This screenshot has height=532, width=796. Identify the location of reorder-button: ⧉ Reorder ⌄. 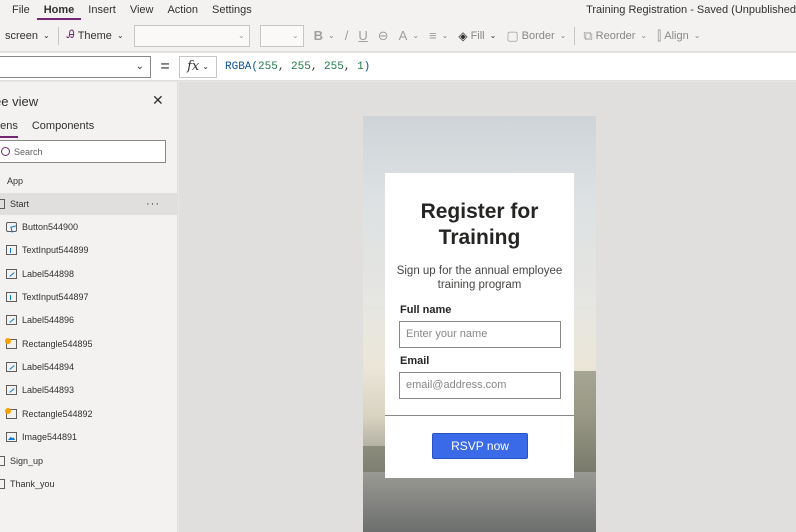
(615, 36).